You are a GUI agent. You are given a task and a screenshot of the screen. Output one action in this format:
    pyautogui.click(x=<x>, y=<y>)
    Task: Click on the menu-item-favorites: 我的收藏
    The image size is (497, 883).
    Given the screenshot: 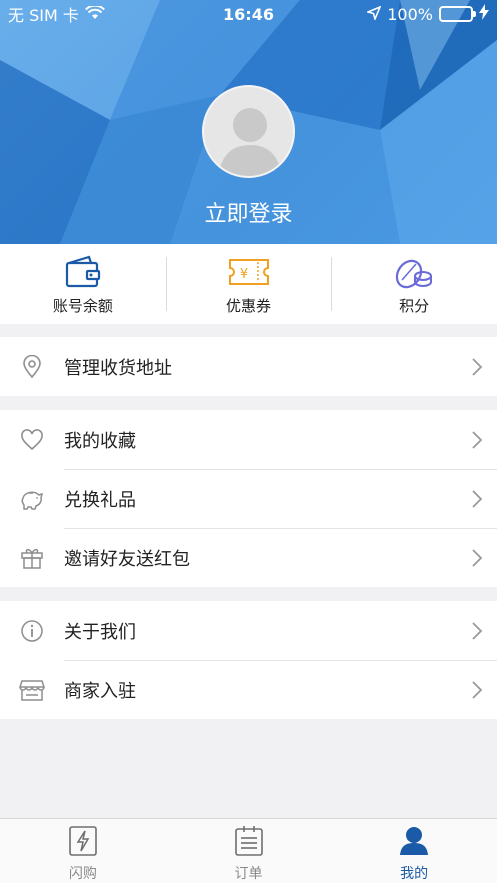 What is the action you would take?
    pyautogui.click(x=248, y=439)
    